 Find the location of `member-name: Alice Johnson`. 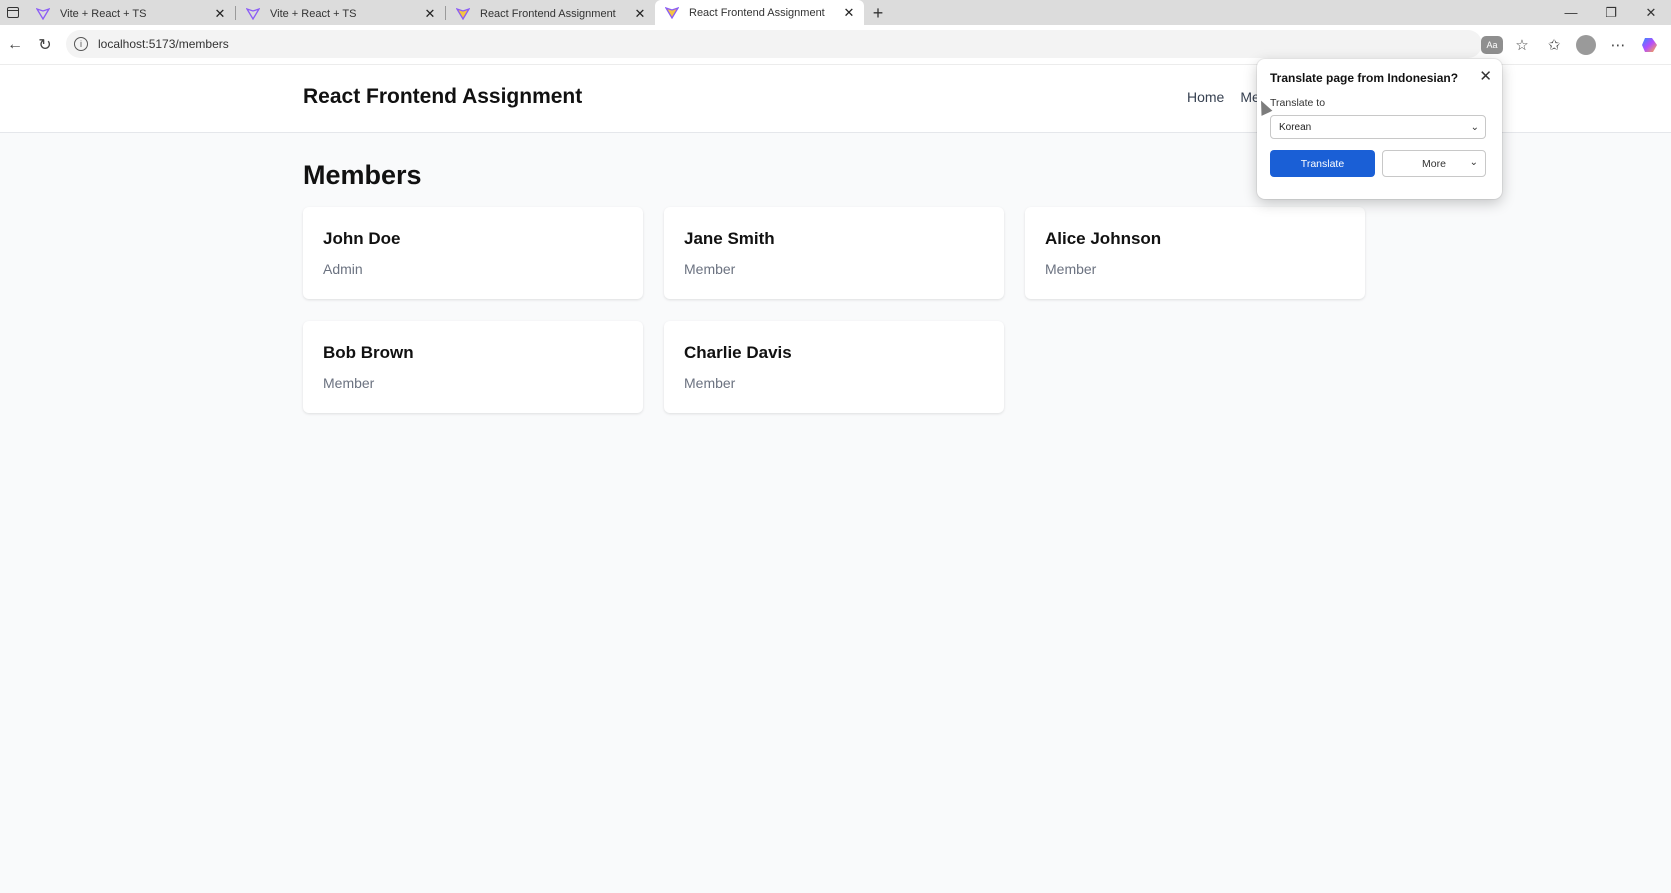

member-name: Alice Johnson is located at coordinates (1103, 238).